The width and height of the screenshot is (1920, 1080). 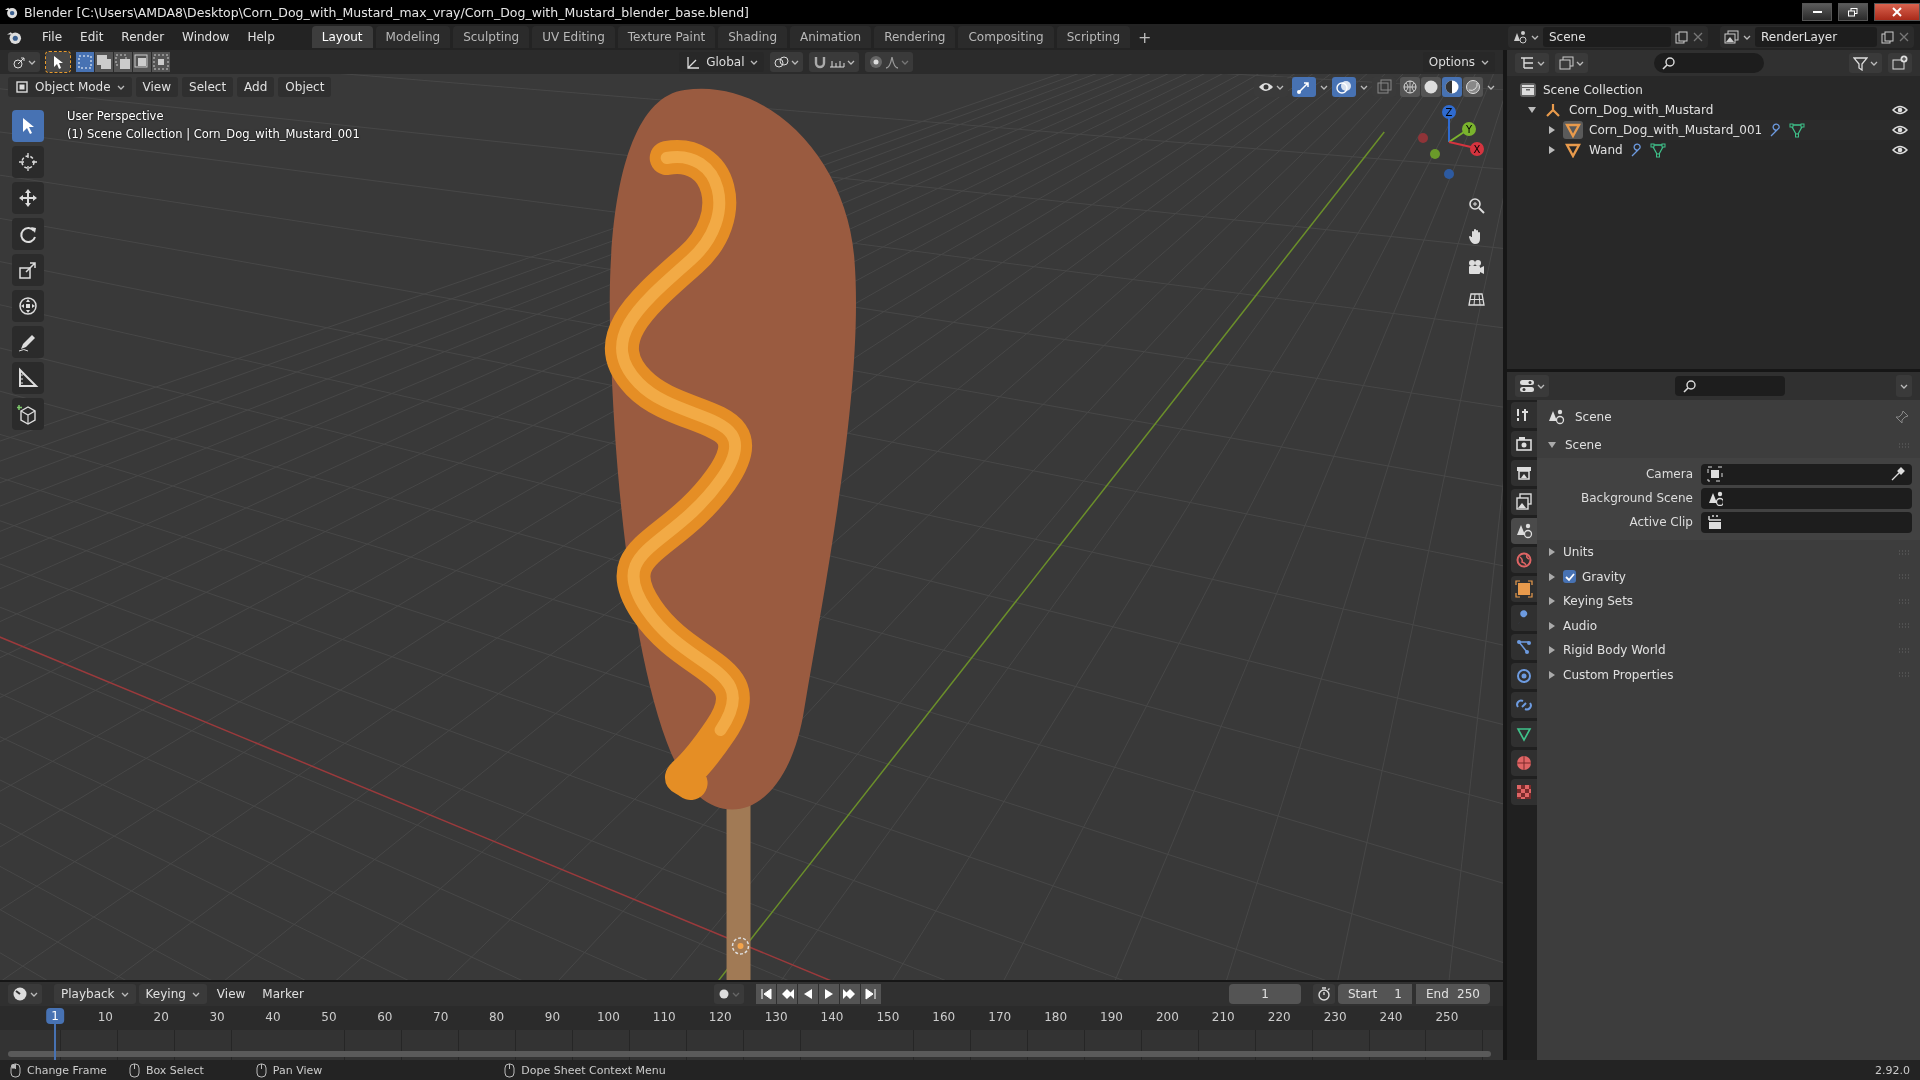 What do you see at coordinates (172, 994) in the screenshot?
I see `timeline-menu: Keying` at bounding box center [172, 994].